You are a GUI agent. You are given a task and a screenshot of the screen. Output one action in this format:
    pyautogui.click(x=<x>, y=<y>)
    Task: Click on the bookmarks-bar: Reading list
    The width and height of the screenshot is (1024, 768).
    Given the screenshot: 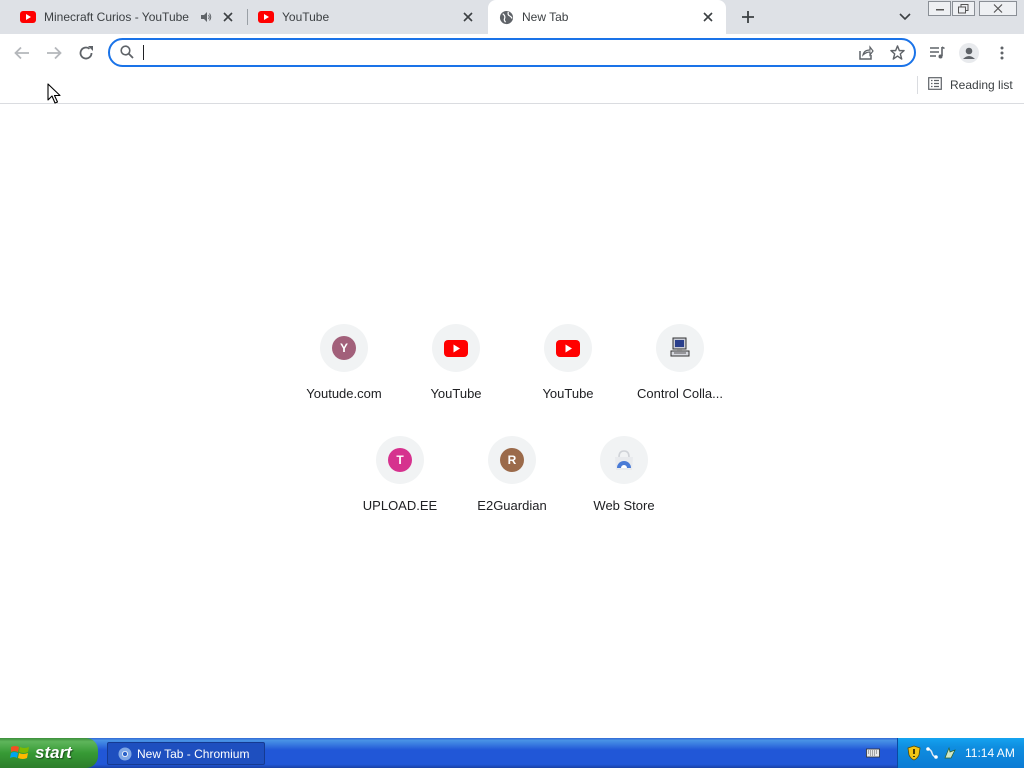 What is the action you would take?
    pyautogui.click(x=512, y=88)
    